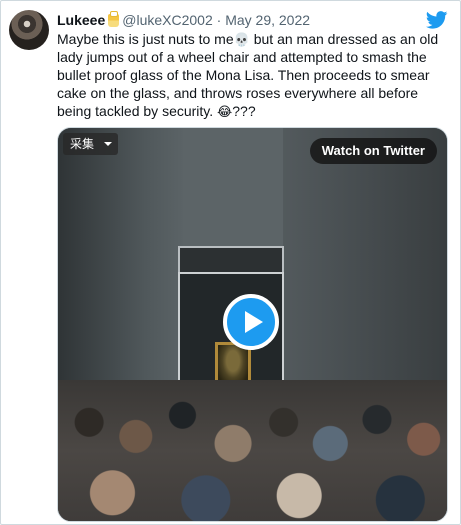 This screenshot has width=461, height=525. I want to click on skull-emoji: 💀, so click(241, 39).